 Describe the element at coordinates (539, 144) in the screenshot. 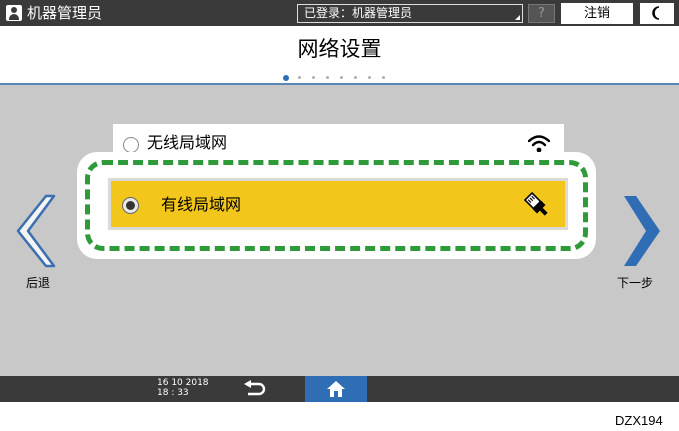

I see `wifi-icon` at that location.